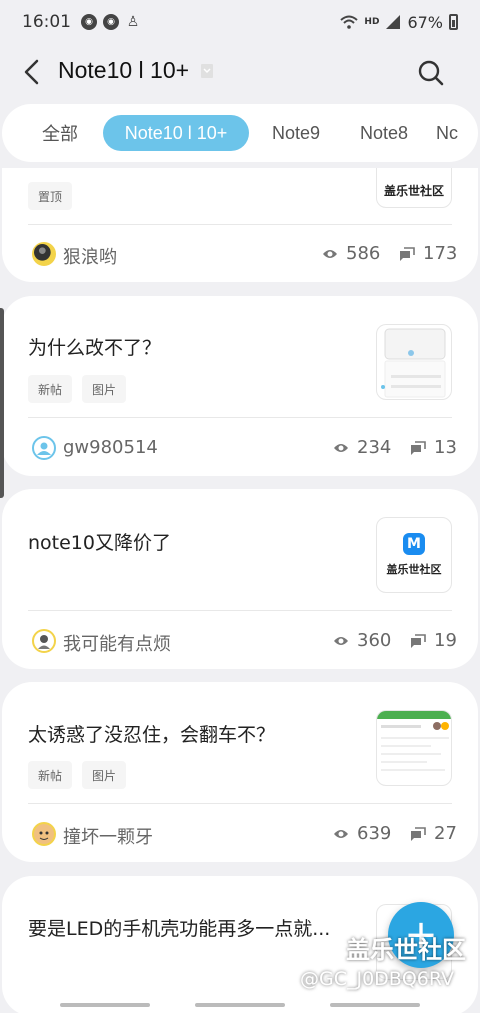  I want to click on comment-count-value: 19, so click(445, 640).